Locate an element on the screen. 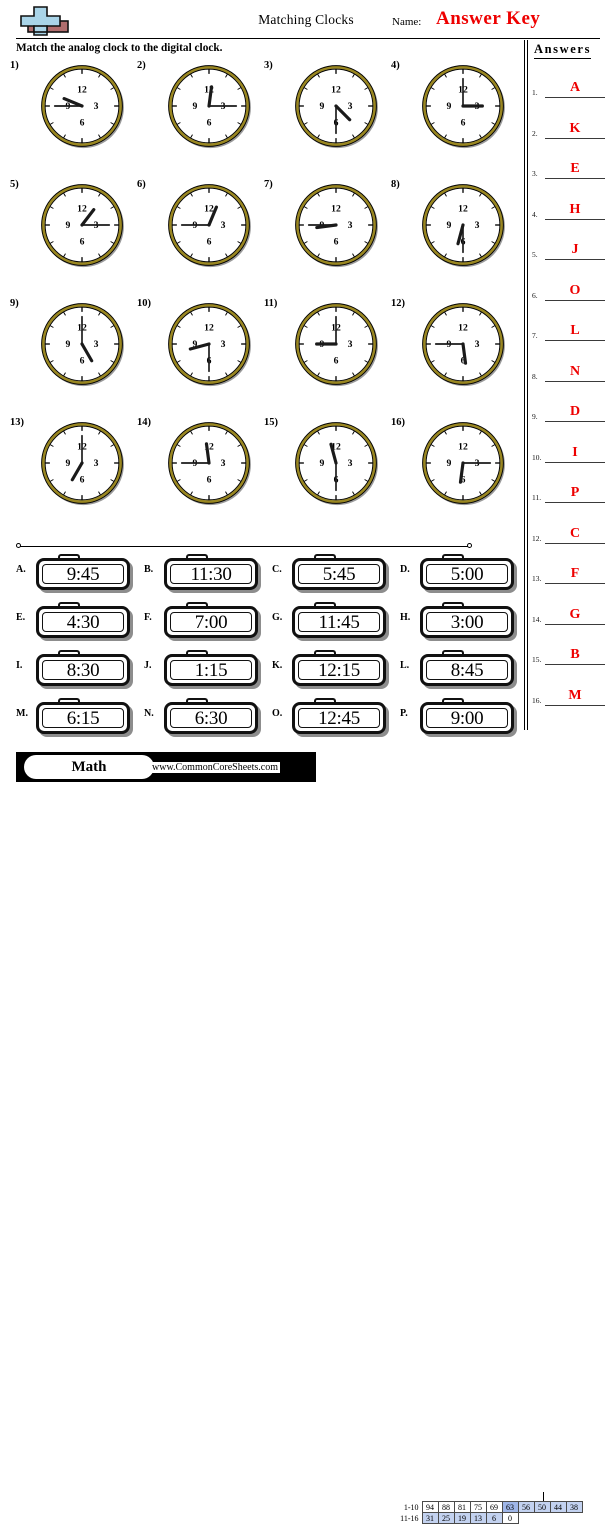 This screenshot has width=612, height=1524. digital-clock: 9:00 is located at coordinates (469, 716).